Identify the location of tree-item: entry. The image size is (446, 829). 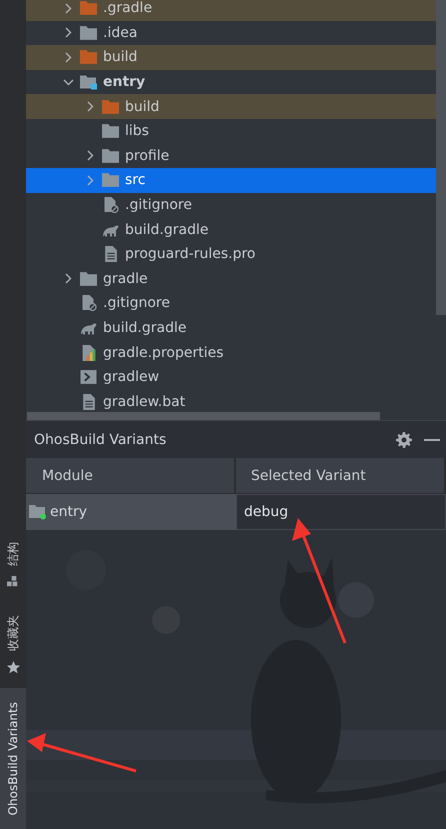
(231, 82).